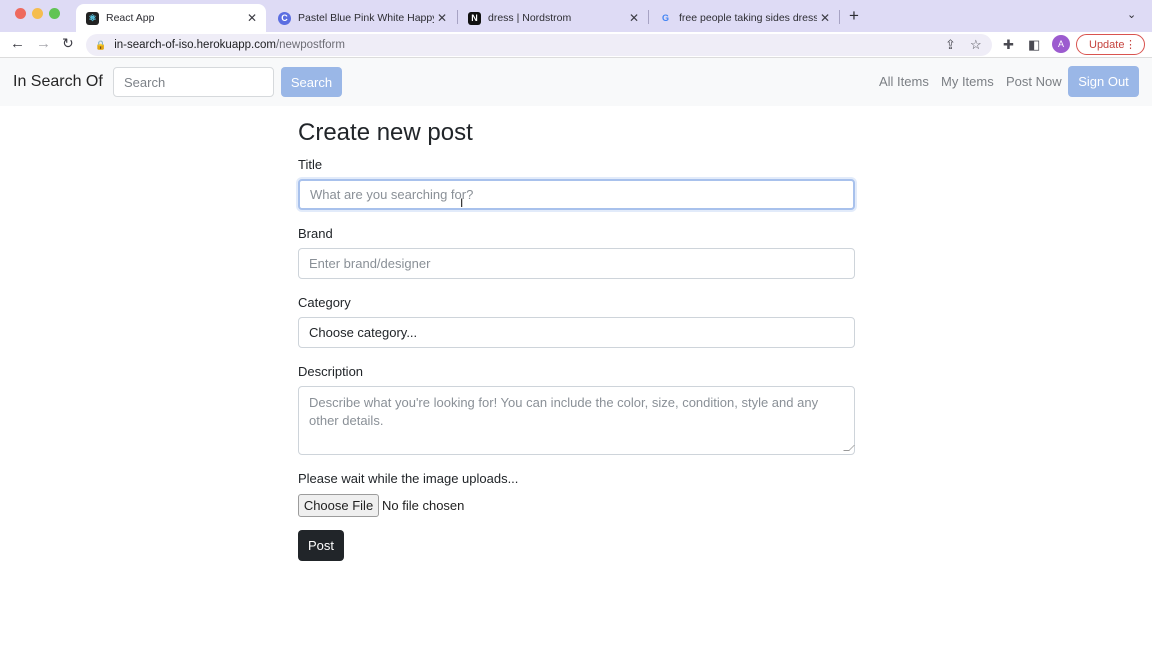 The height and width of the screenshot is (648, 1152). What do you see at coordinates (1008, 45) in the screenshot?
I see `extensions-puzzle-icon: ✚` at bounding box center [1008, 45].